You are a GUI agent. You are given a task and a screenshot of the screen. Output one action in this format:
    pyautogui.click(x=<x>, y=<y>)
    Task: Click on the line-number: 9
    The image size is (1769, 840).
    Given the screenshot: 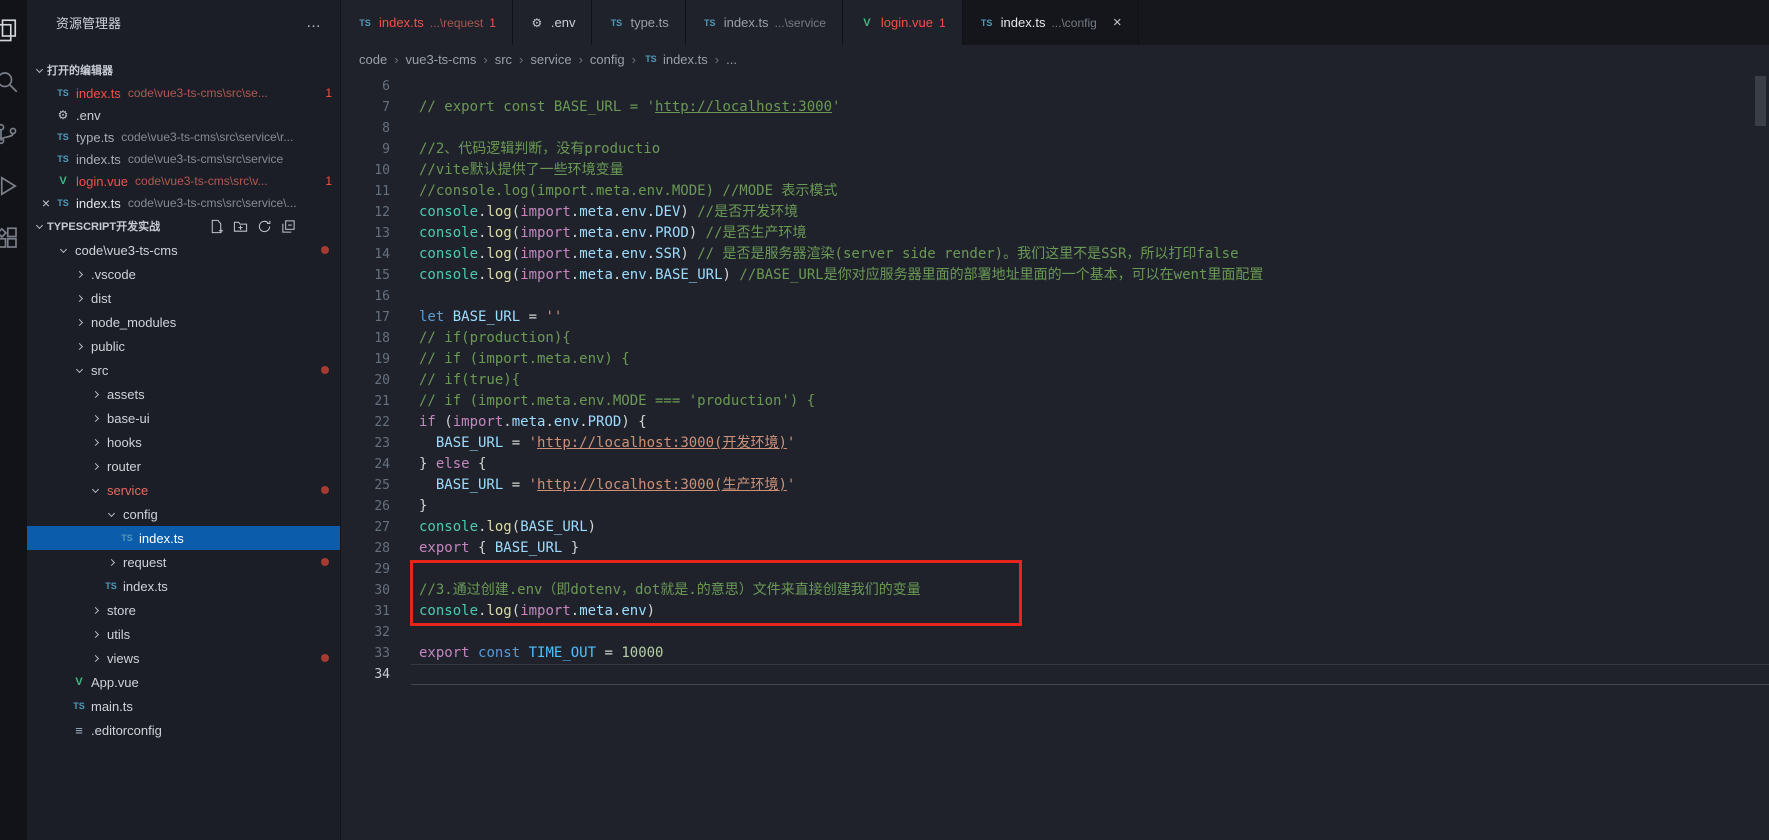 What is the action you would take?
    pyautogui.click(x=386, y=149)
    